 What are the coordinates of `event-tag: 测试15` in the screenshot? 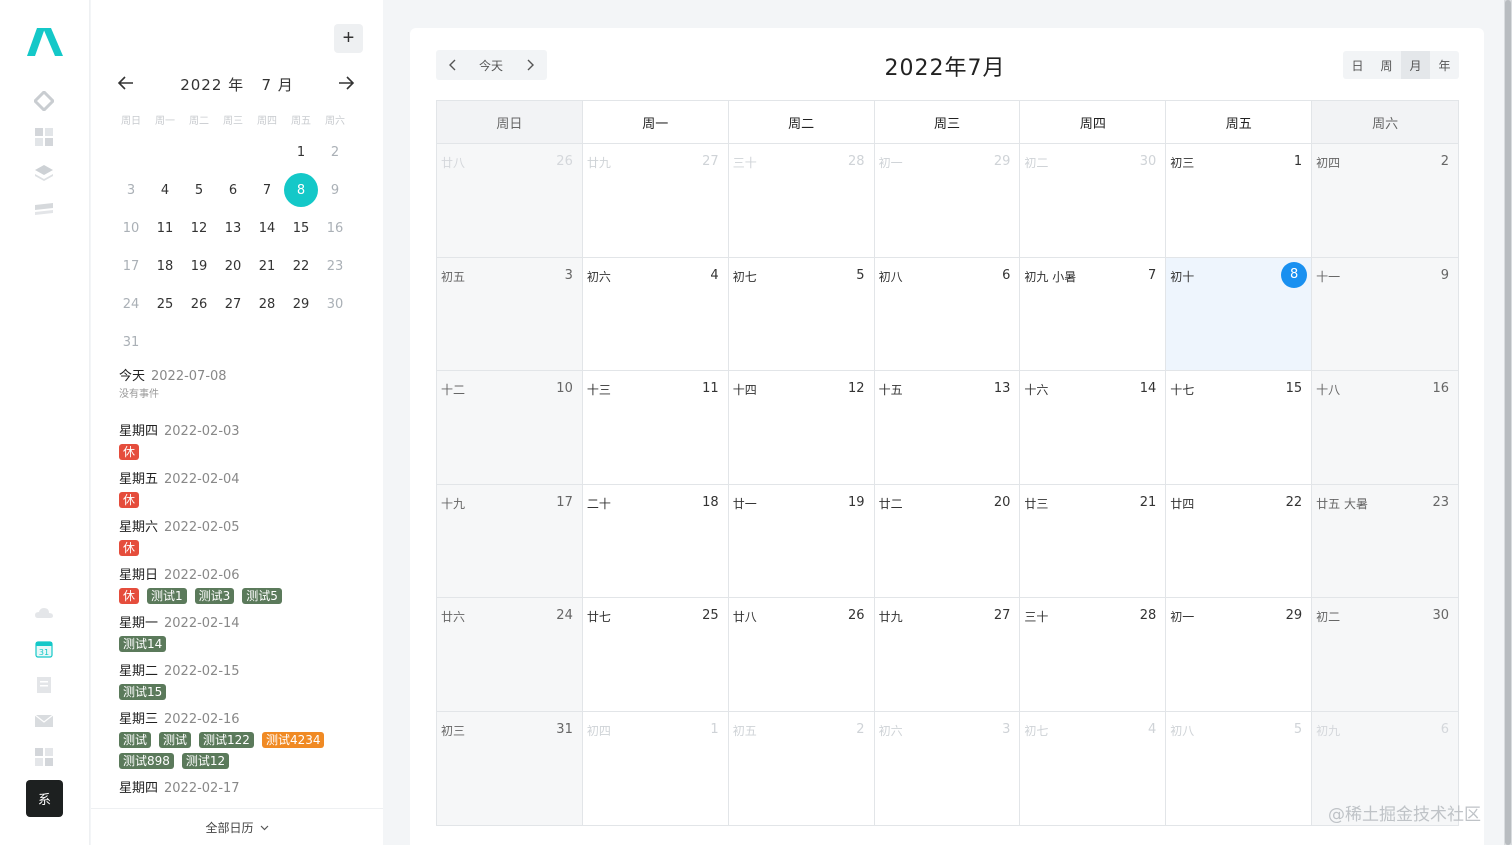 It's located at (143, 692).